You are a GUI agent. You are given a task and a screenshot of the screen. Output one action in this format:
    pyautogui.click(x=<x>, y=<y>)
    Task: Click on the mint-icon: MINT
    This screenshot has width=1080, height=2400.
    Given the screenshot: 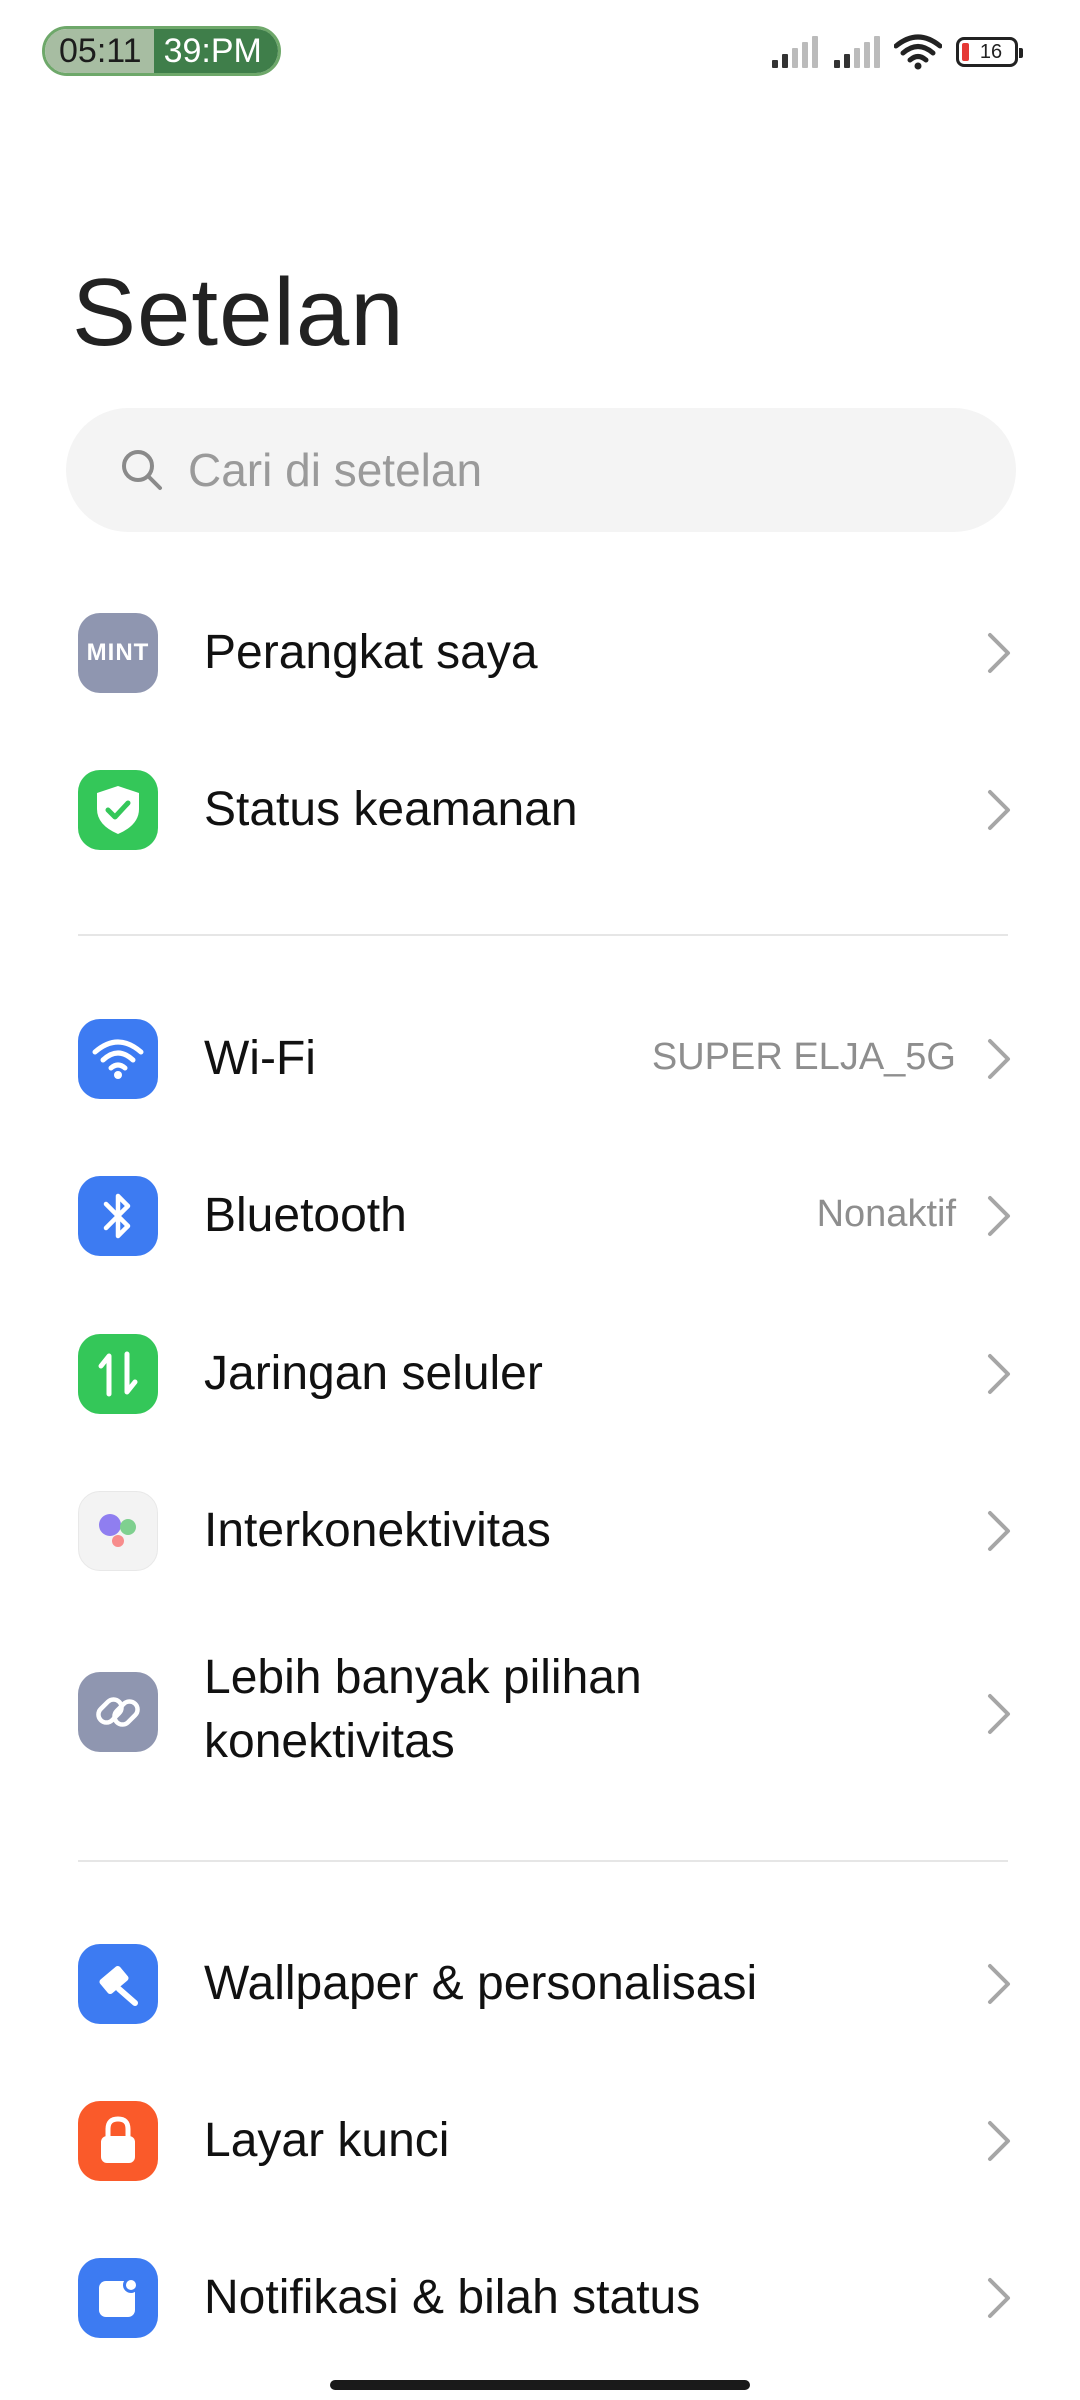 What is the action you would take?
    pyautogui.click(x=118, y=653)
    